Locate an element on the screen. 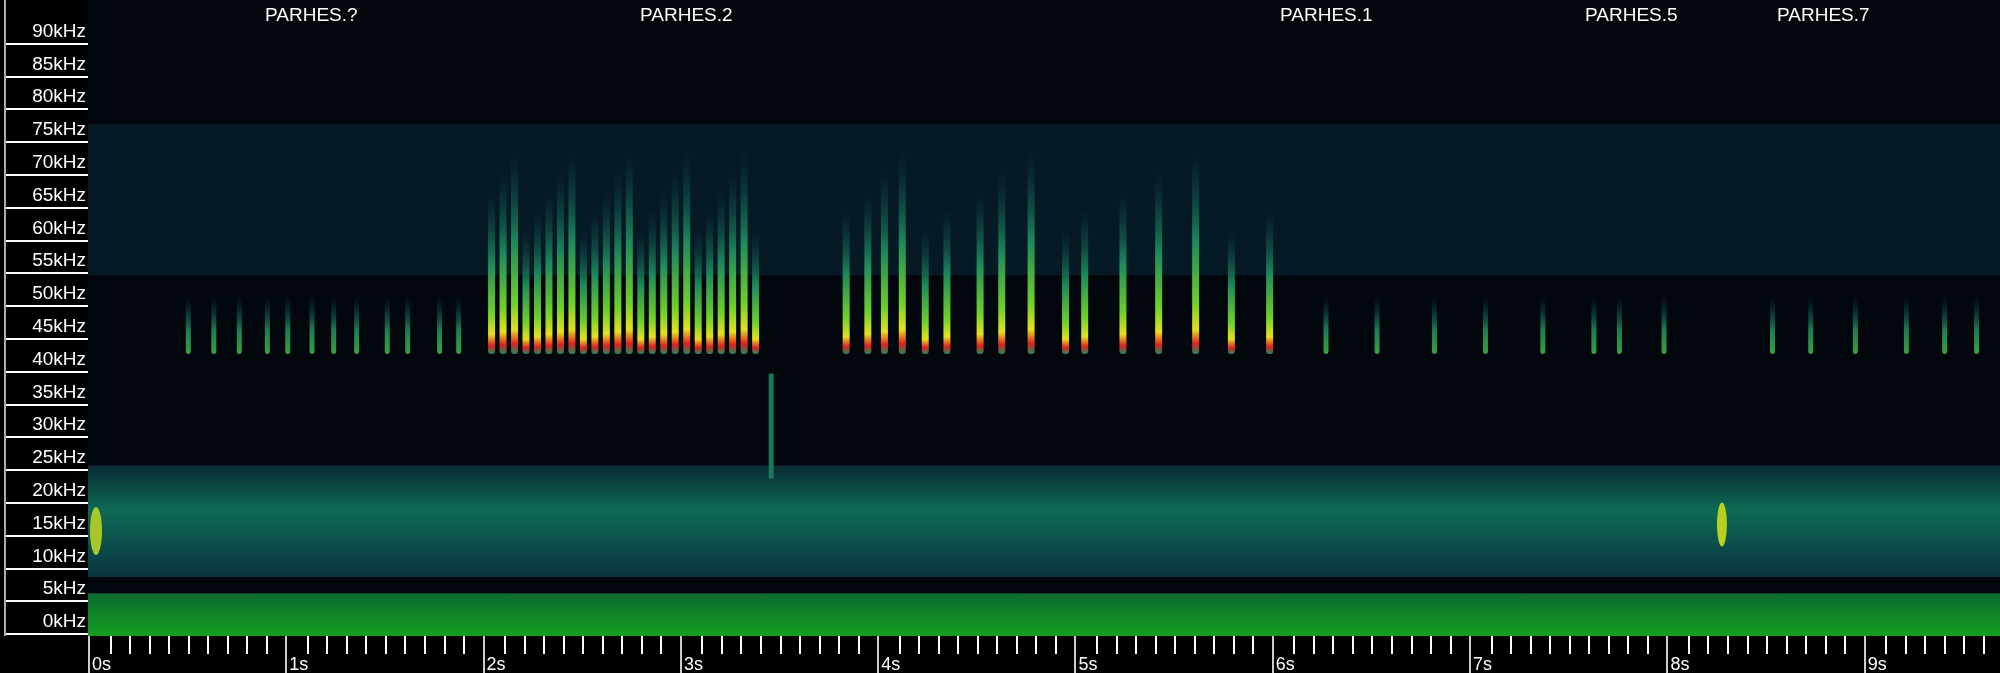  time-label: 5s is located at coordinates (1088, 664).